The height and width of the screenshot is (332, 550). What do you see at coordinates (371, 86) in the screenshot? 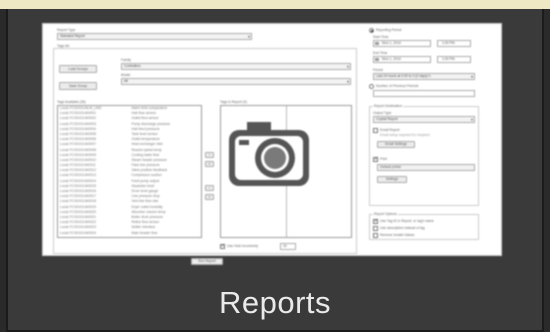
I see `previous-periods-radio` at bounding box center [371, 86].